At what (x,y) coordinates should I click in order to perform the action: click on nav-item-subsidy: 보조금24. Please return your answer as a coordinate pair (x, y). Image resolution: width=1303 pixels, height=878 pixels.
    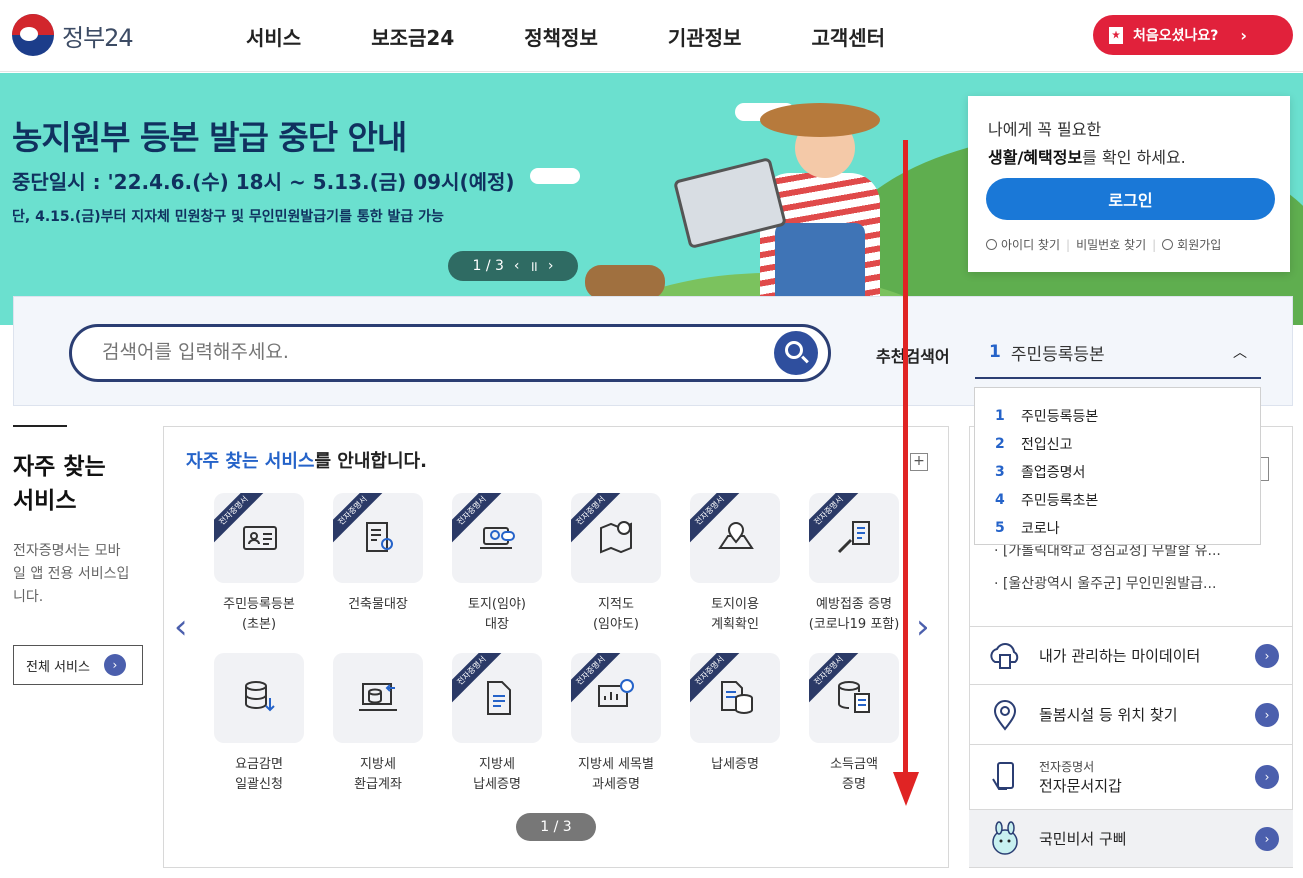
    Looking at the image, I should click on (412, 36).